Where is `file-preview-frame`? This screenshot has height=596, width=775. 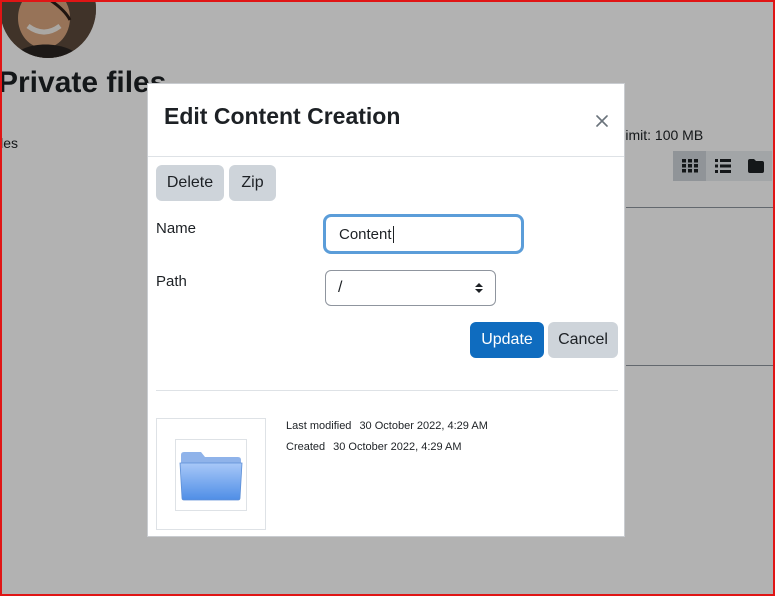
file-preview-frame is located at coordinates (211, 475).